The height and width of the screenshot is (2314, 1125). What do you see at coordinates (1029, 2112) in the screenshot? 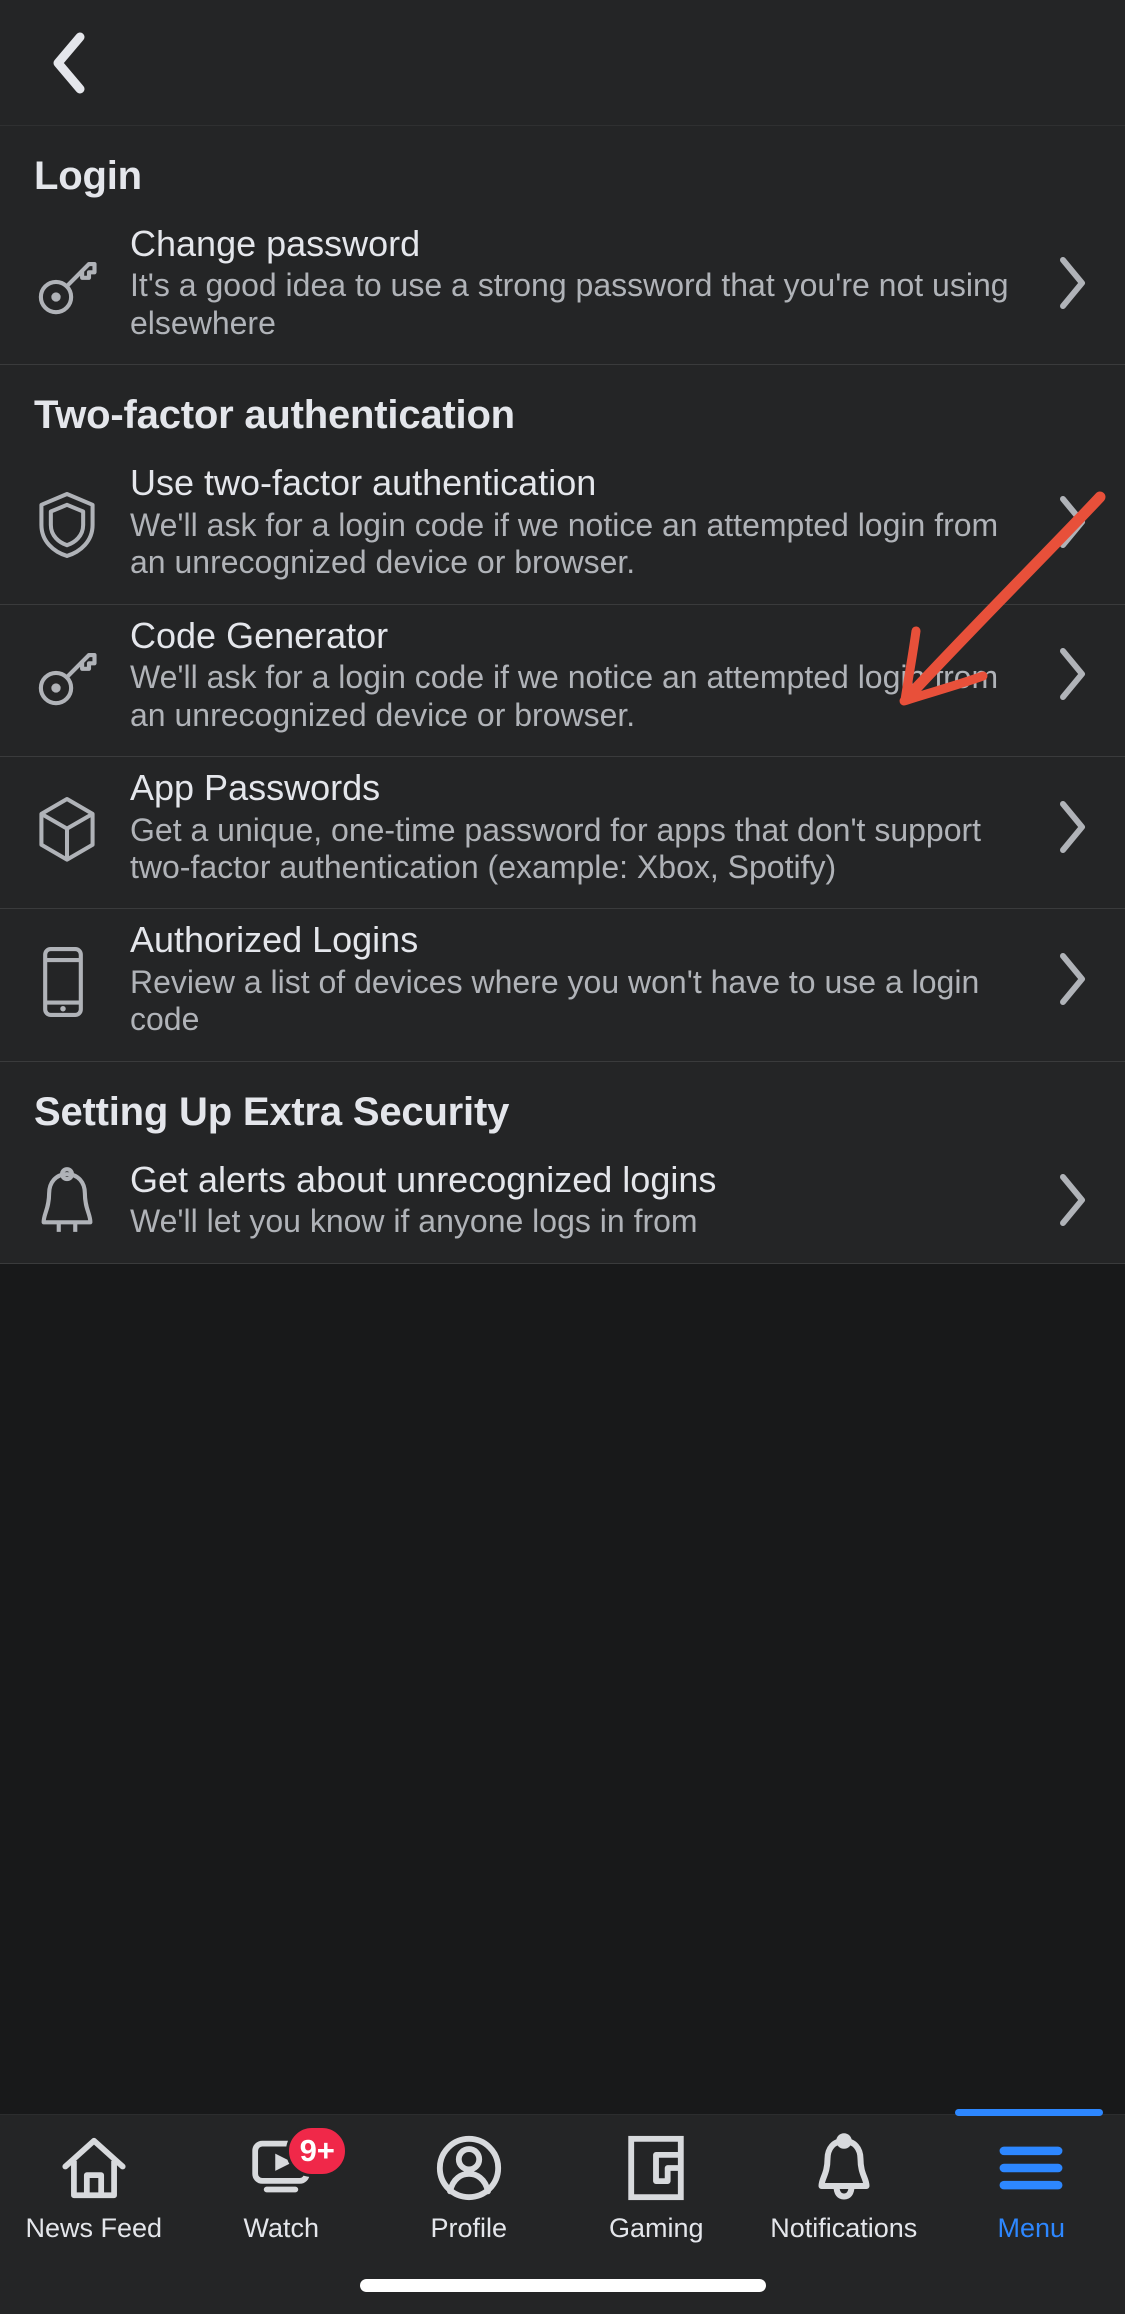
I see `active-tab-indicator` at bounding box center [1029, 2112].